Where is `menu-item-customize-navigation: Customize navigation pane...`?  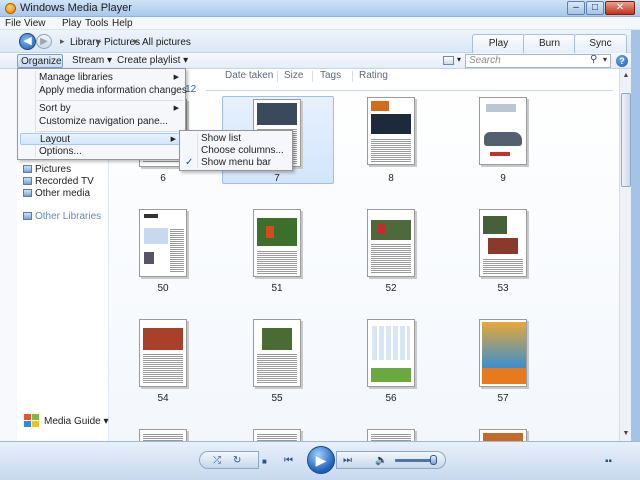 menu-item-customize-navigation: Customize navigation pane... is located at coordinates (101, 122).